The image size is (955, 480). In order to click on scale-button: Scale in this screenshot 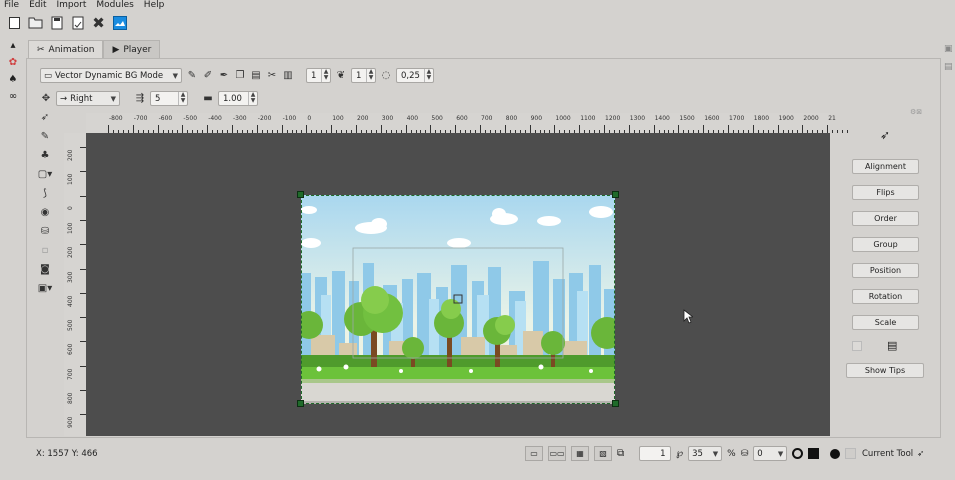, I will do `click(885, 322)`.